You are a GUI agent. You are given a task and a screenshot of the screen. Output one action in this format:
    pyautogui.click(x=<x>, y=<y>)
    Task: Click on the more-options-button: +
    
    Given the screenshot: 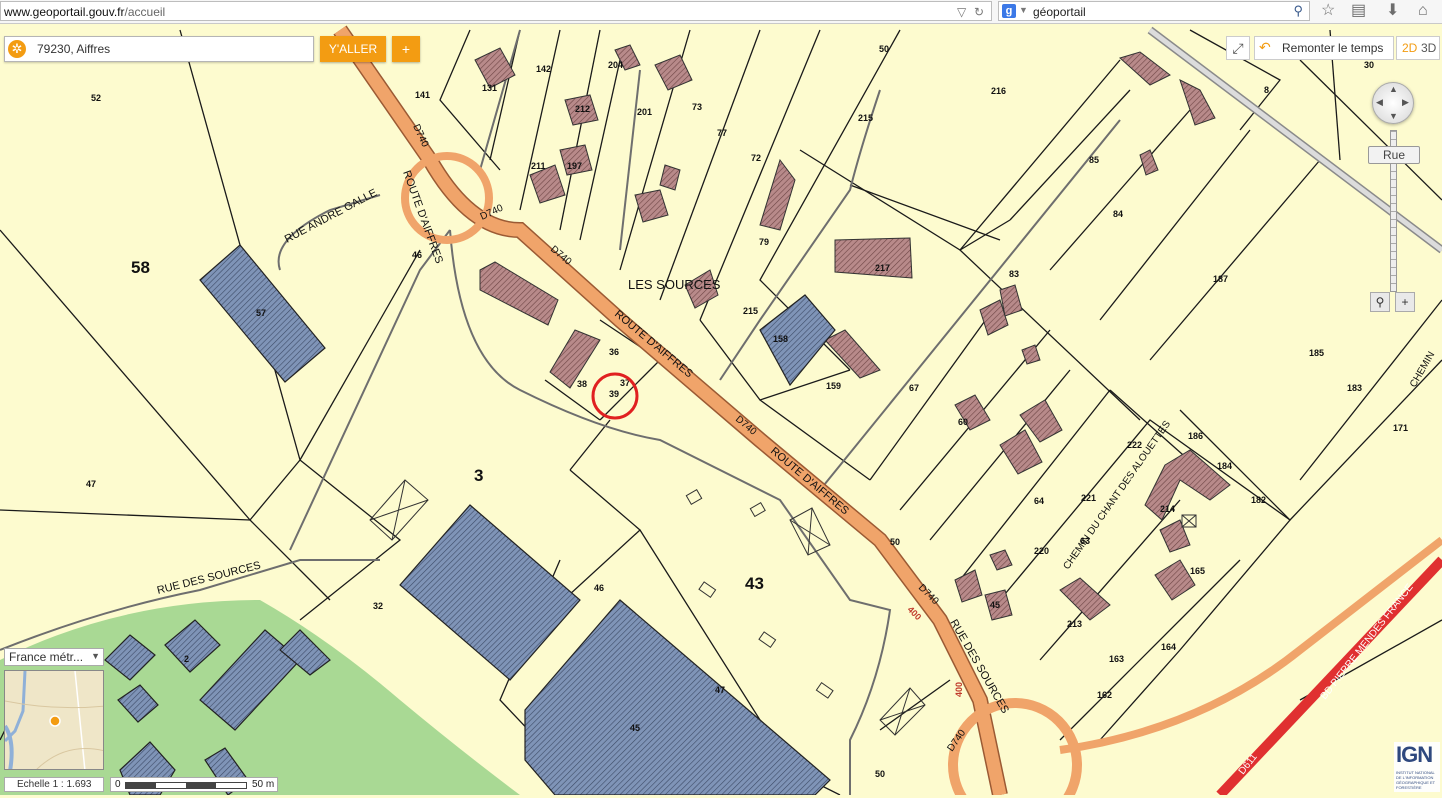 What is the action you would take?
    pyautogui.click(x=406, y=49)
    